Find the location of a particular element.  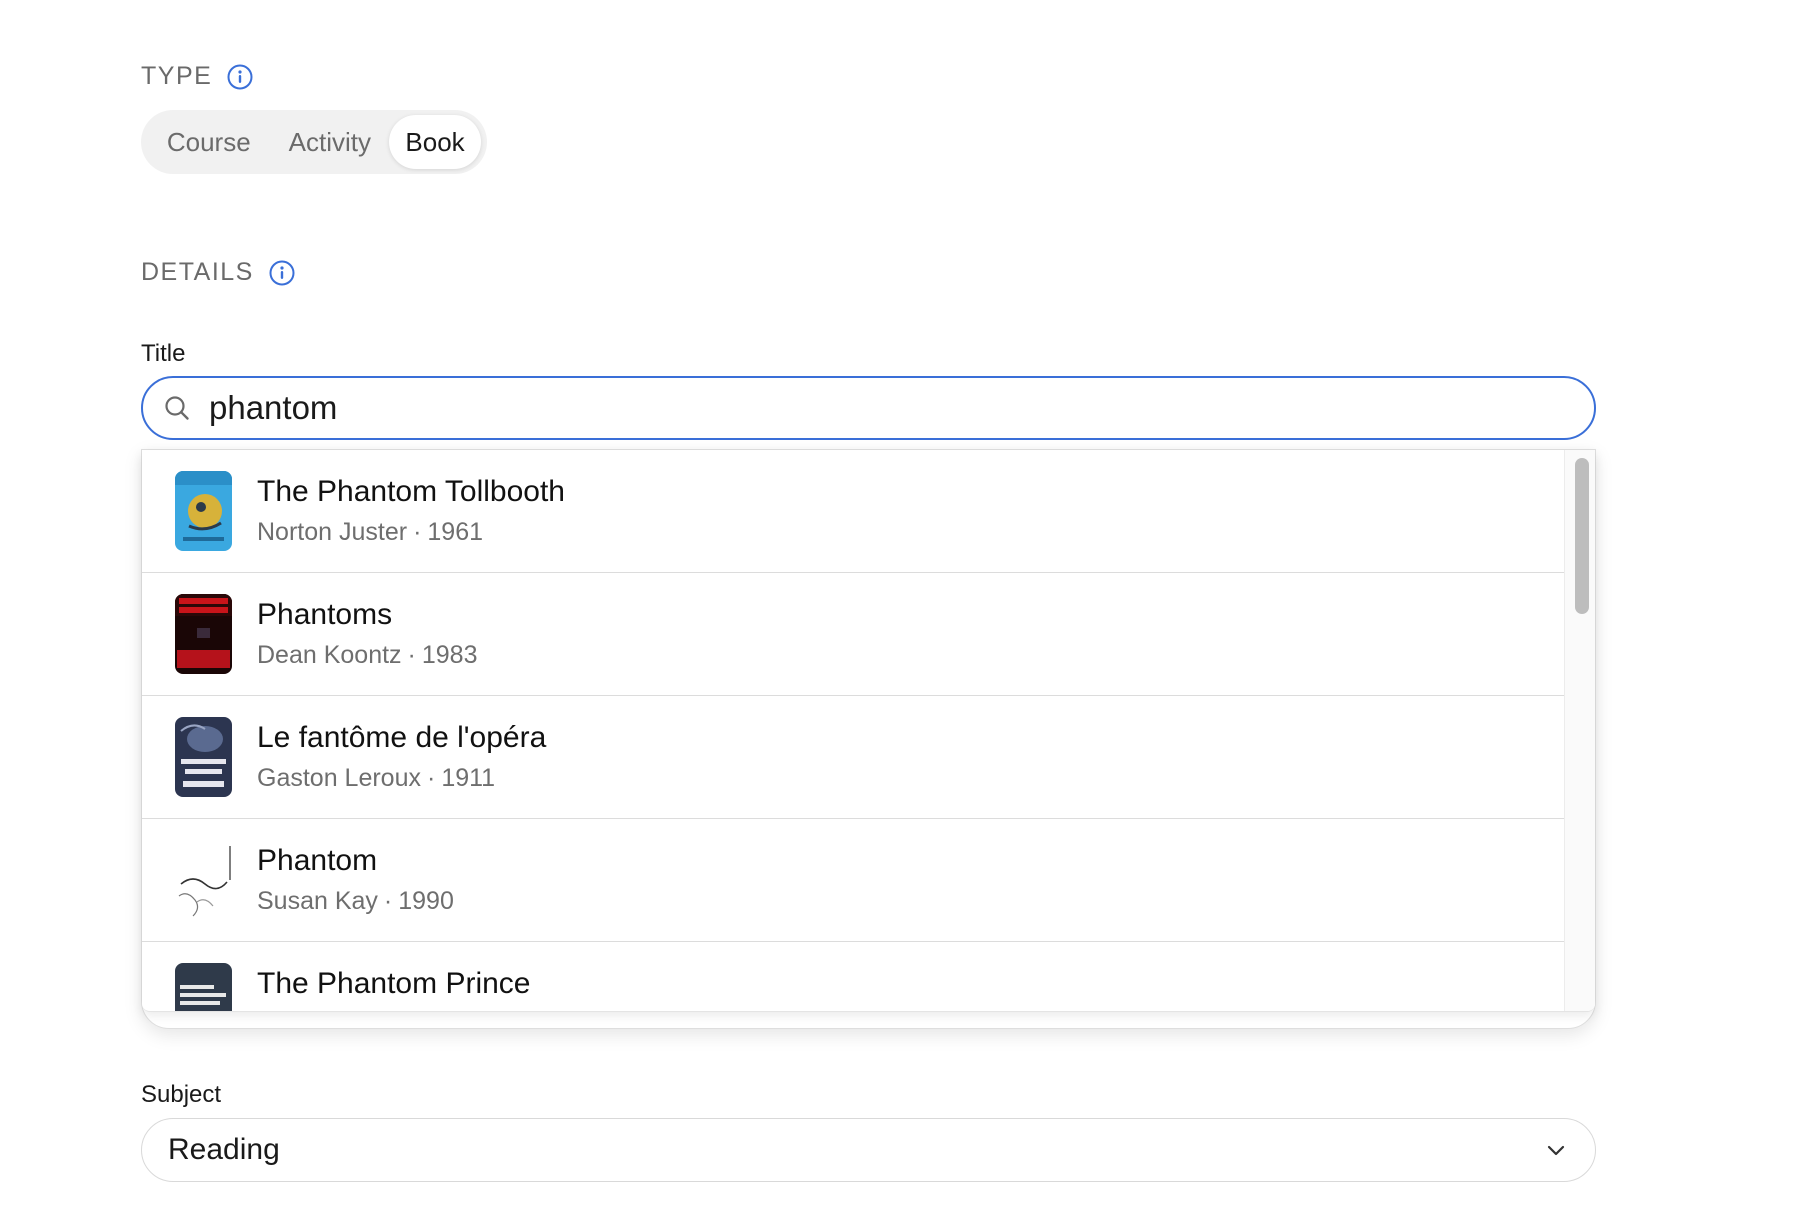

result-author: Susan Kay is located at coordinates (317, 901).